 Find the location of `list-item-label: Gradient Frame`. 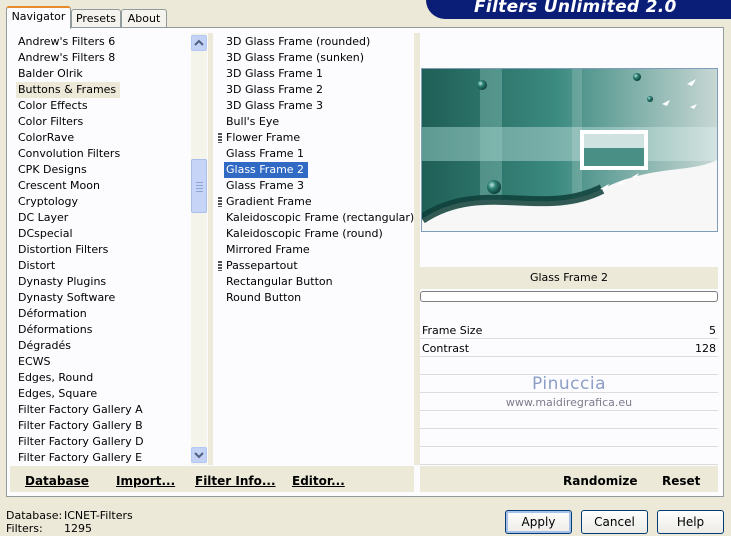

list-item-label: Gradient Frame is located at coordinates (269, 201).